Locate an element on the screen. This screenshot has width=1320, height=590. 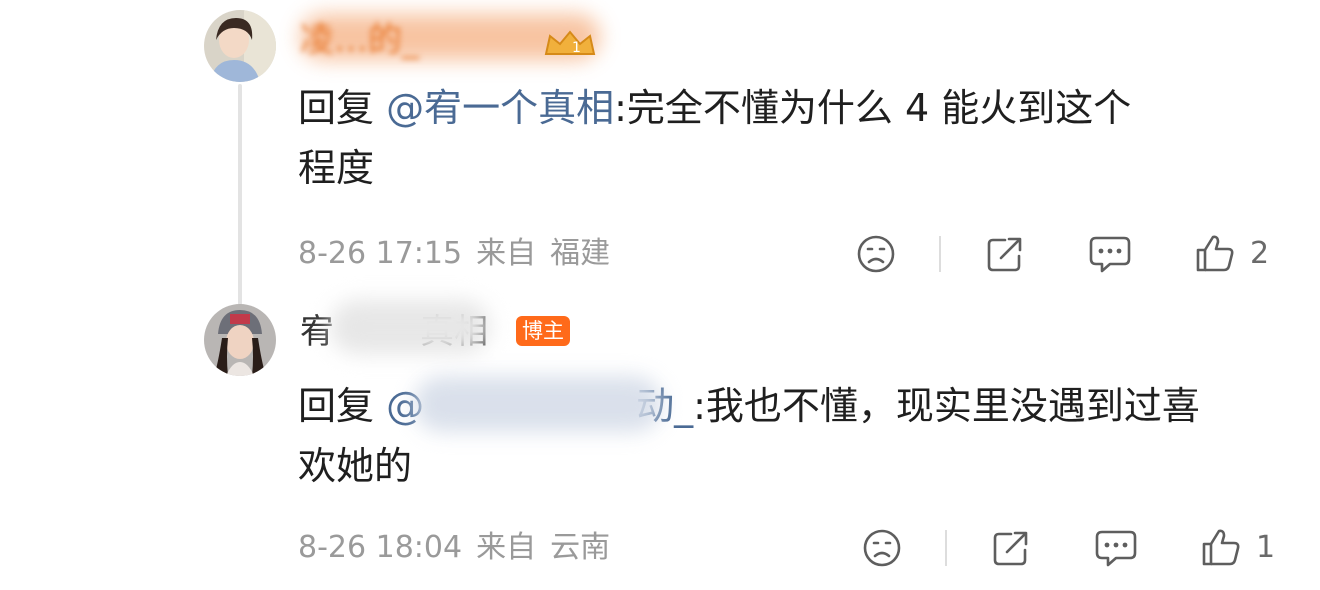
location: 云南 is located at coordinates (580, 547).